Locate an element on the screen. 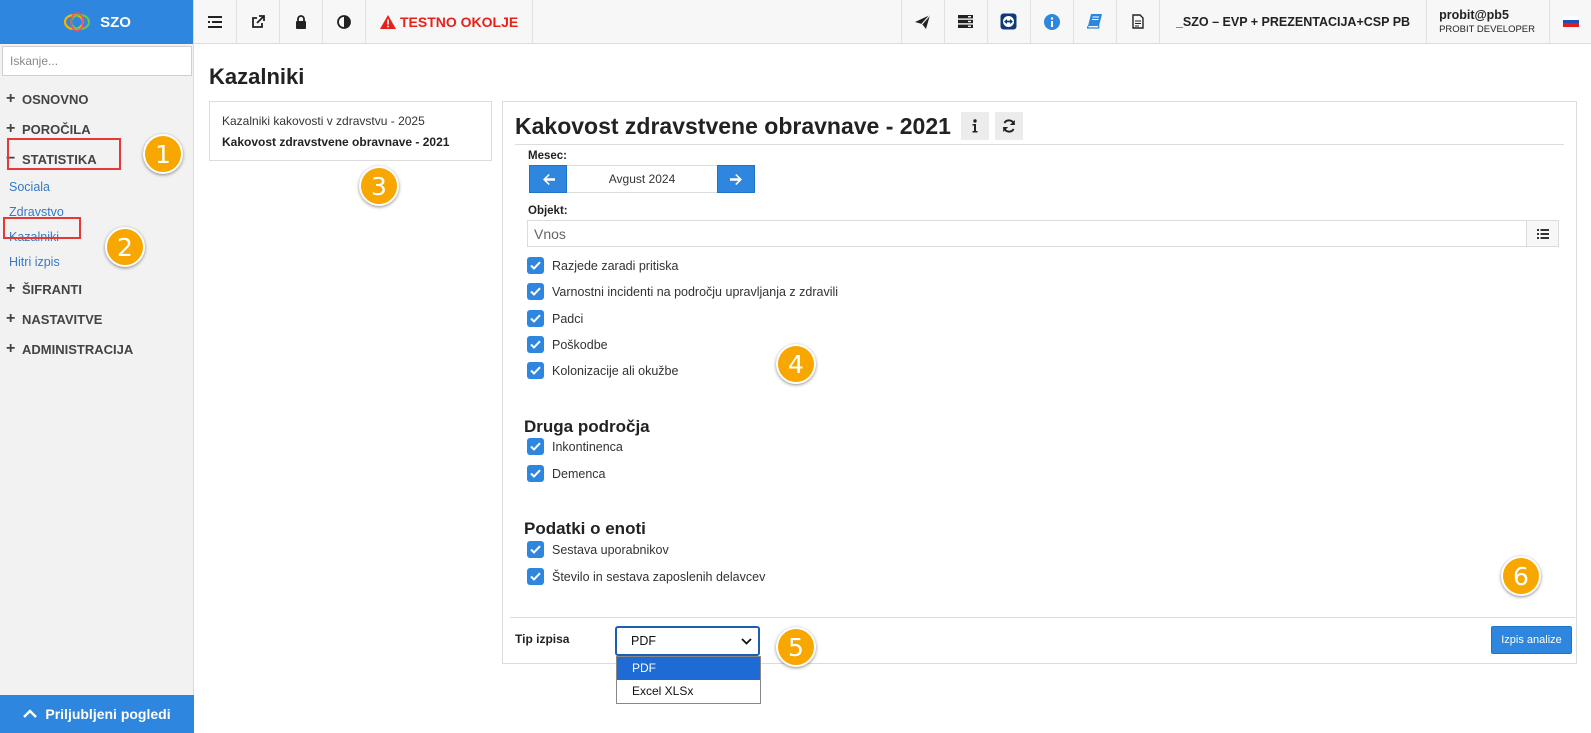  sidebar-item-hitri-izpis: Hitri izpis is located at coordinates (96, 261).